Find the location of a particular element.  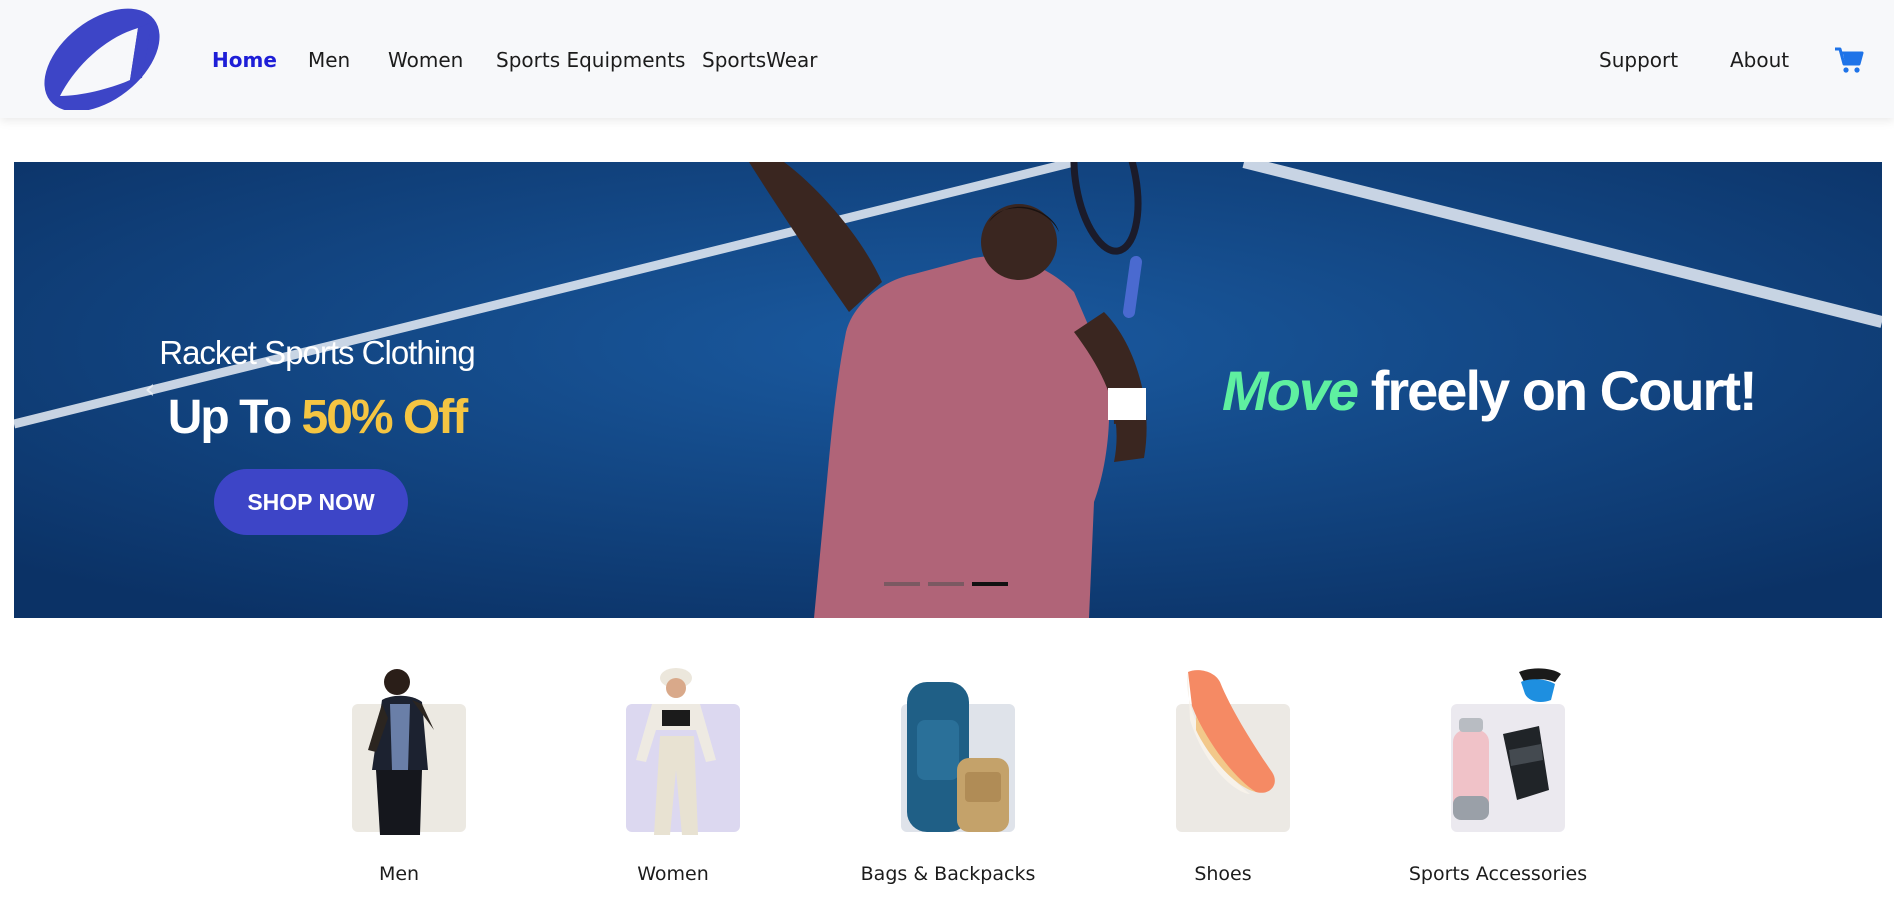

nav-about: About is located at coordinates (1759, 60).